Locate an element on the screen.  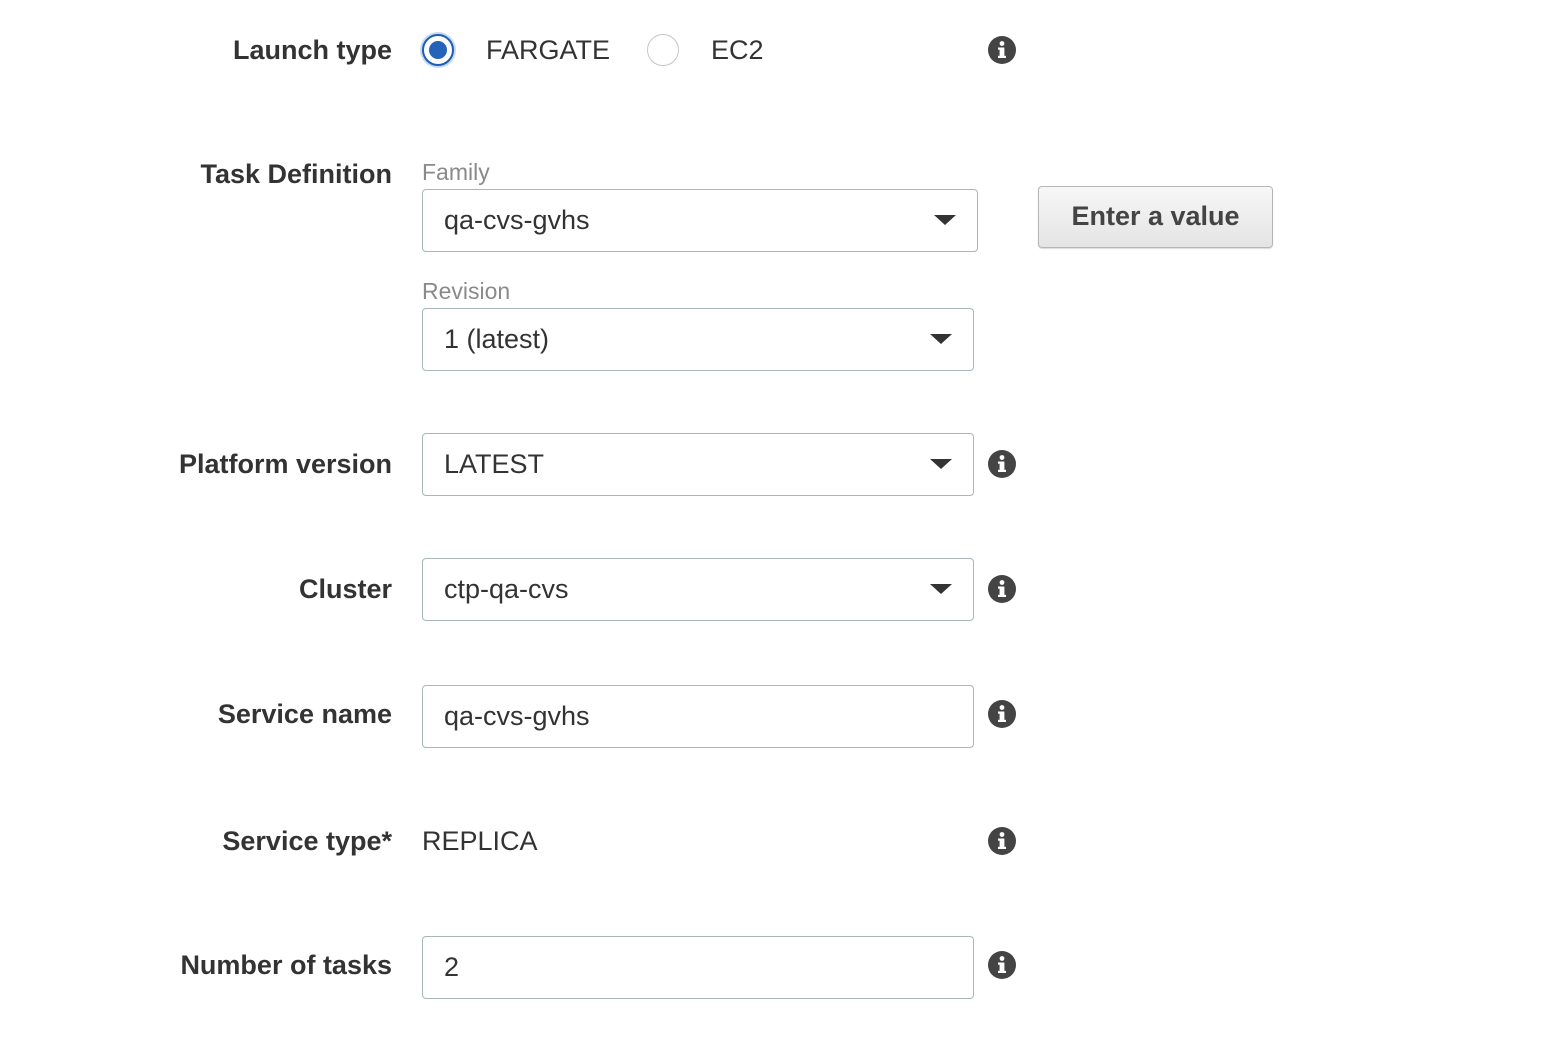
platform-version-select-value: LATEST is located at coordinates (494, 464).